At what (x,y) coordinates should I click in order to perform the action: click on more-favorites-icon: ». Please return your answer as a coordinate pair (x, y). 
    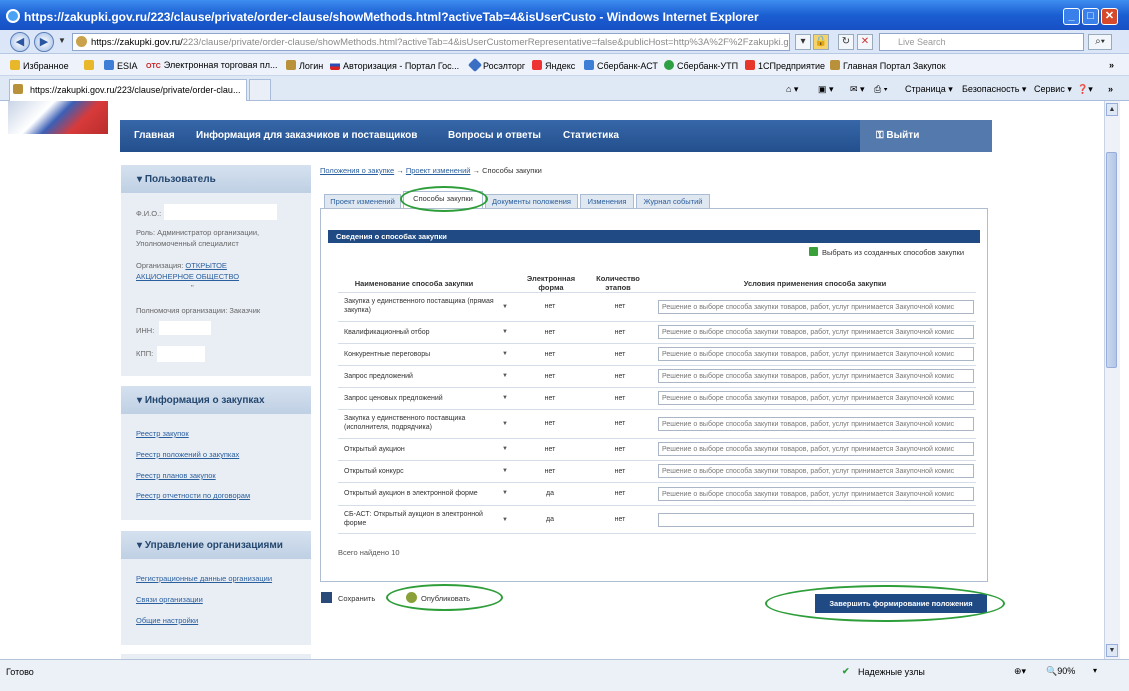
    Looking at the image, I should click on (1111, 65).